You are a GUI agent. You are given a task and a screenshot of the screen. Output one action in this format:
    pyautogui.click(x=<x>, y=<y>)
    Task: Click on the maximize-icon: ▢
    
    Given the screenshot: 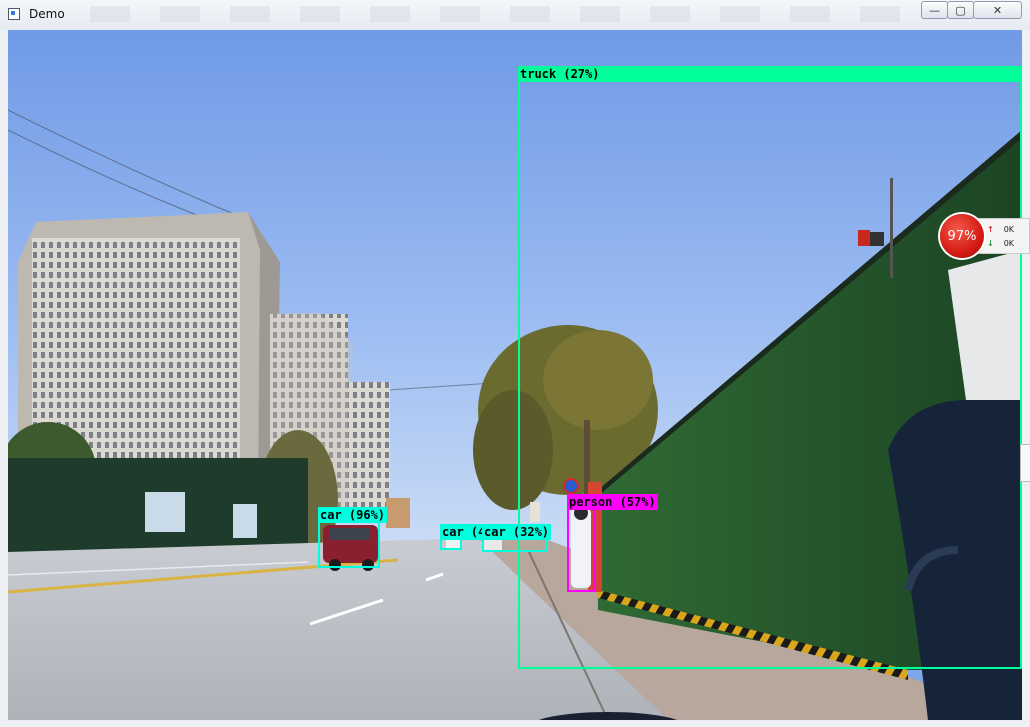 What is the action you would take?
    pyautogui.click(x=960, y=10)
    